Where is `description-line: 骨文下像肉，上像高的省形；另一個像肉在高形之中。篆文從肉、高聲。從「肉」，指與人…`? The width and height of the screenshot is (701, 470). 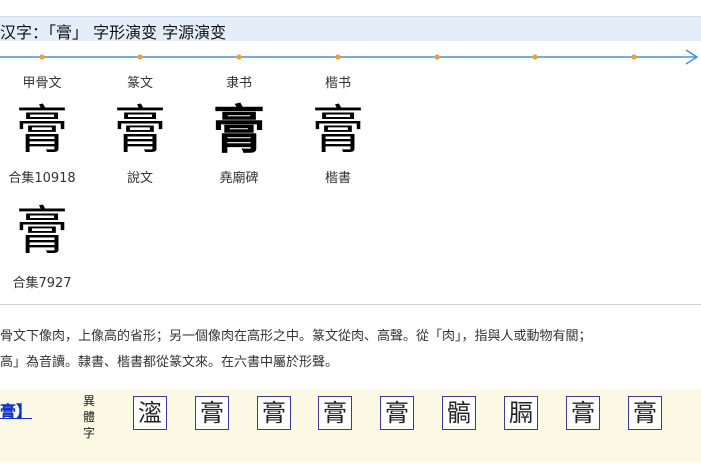
description-line: 骨文下像肉，上像高的省形；另一個像肉在高形之中。篆文從肉、高聲。從「肉」，指與人… is located at coordinates (296, 336).